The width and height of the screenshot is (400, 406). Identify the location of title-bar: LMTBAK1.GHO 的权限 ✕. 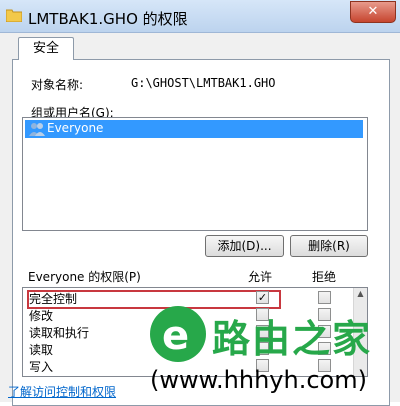
(200, 16).